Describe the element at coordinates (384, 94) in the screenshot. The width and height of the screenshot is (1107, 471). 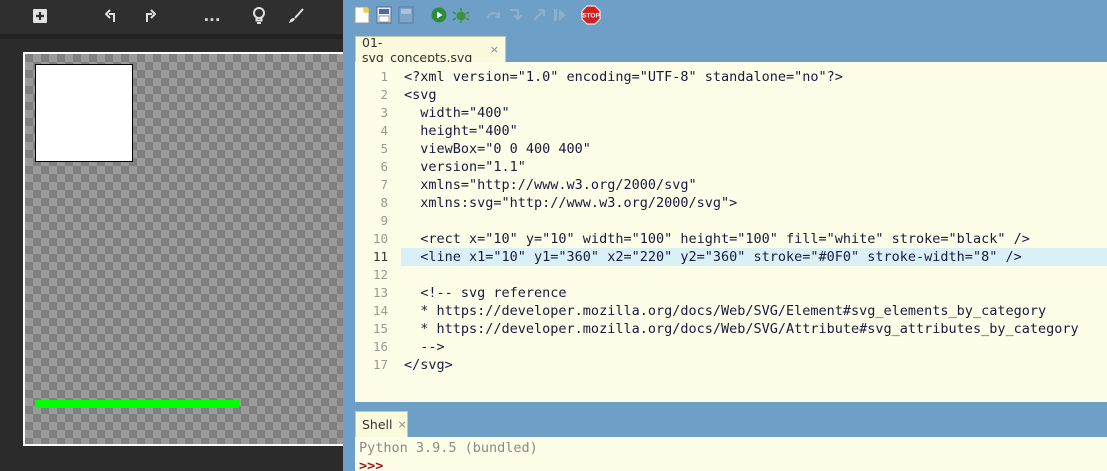
I see `line-number: 2` at that location.